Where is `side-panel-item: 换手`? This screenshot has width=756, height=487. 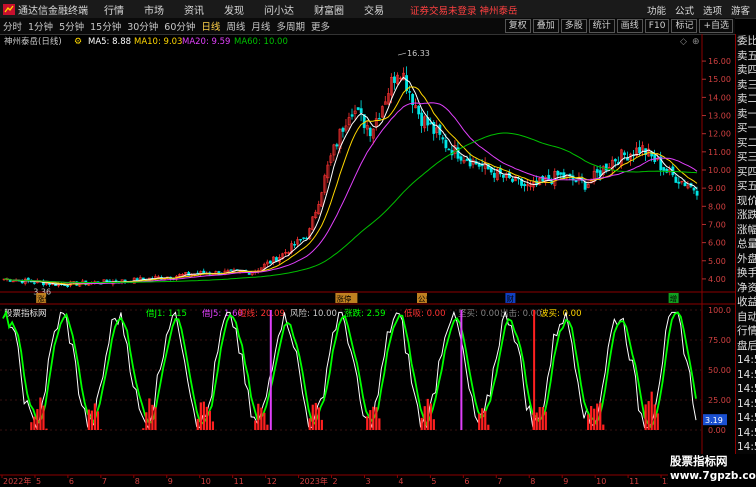
side-panel-item: 换手 is located at coordinates (746, 273).